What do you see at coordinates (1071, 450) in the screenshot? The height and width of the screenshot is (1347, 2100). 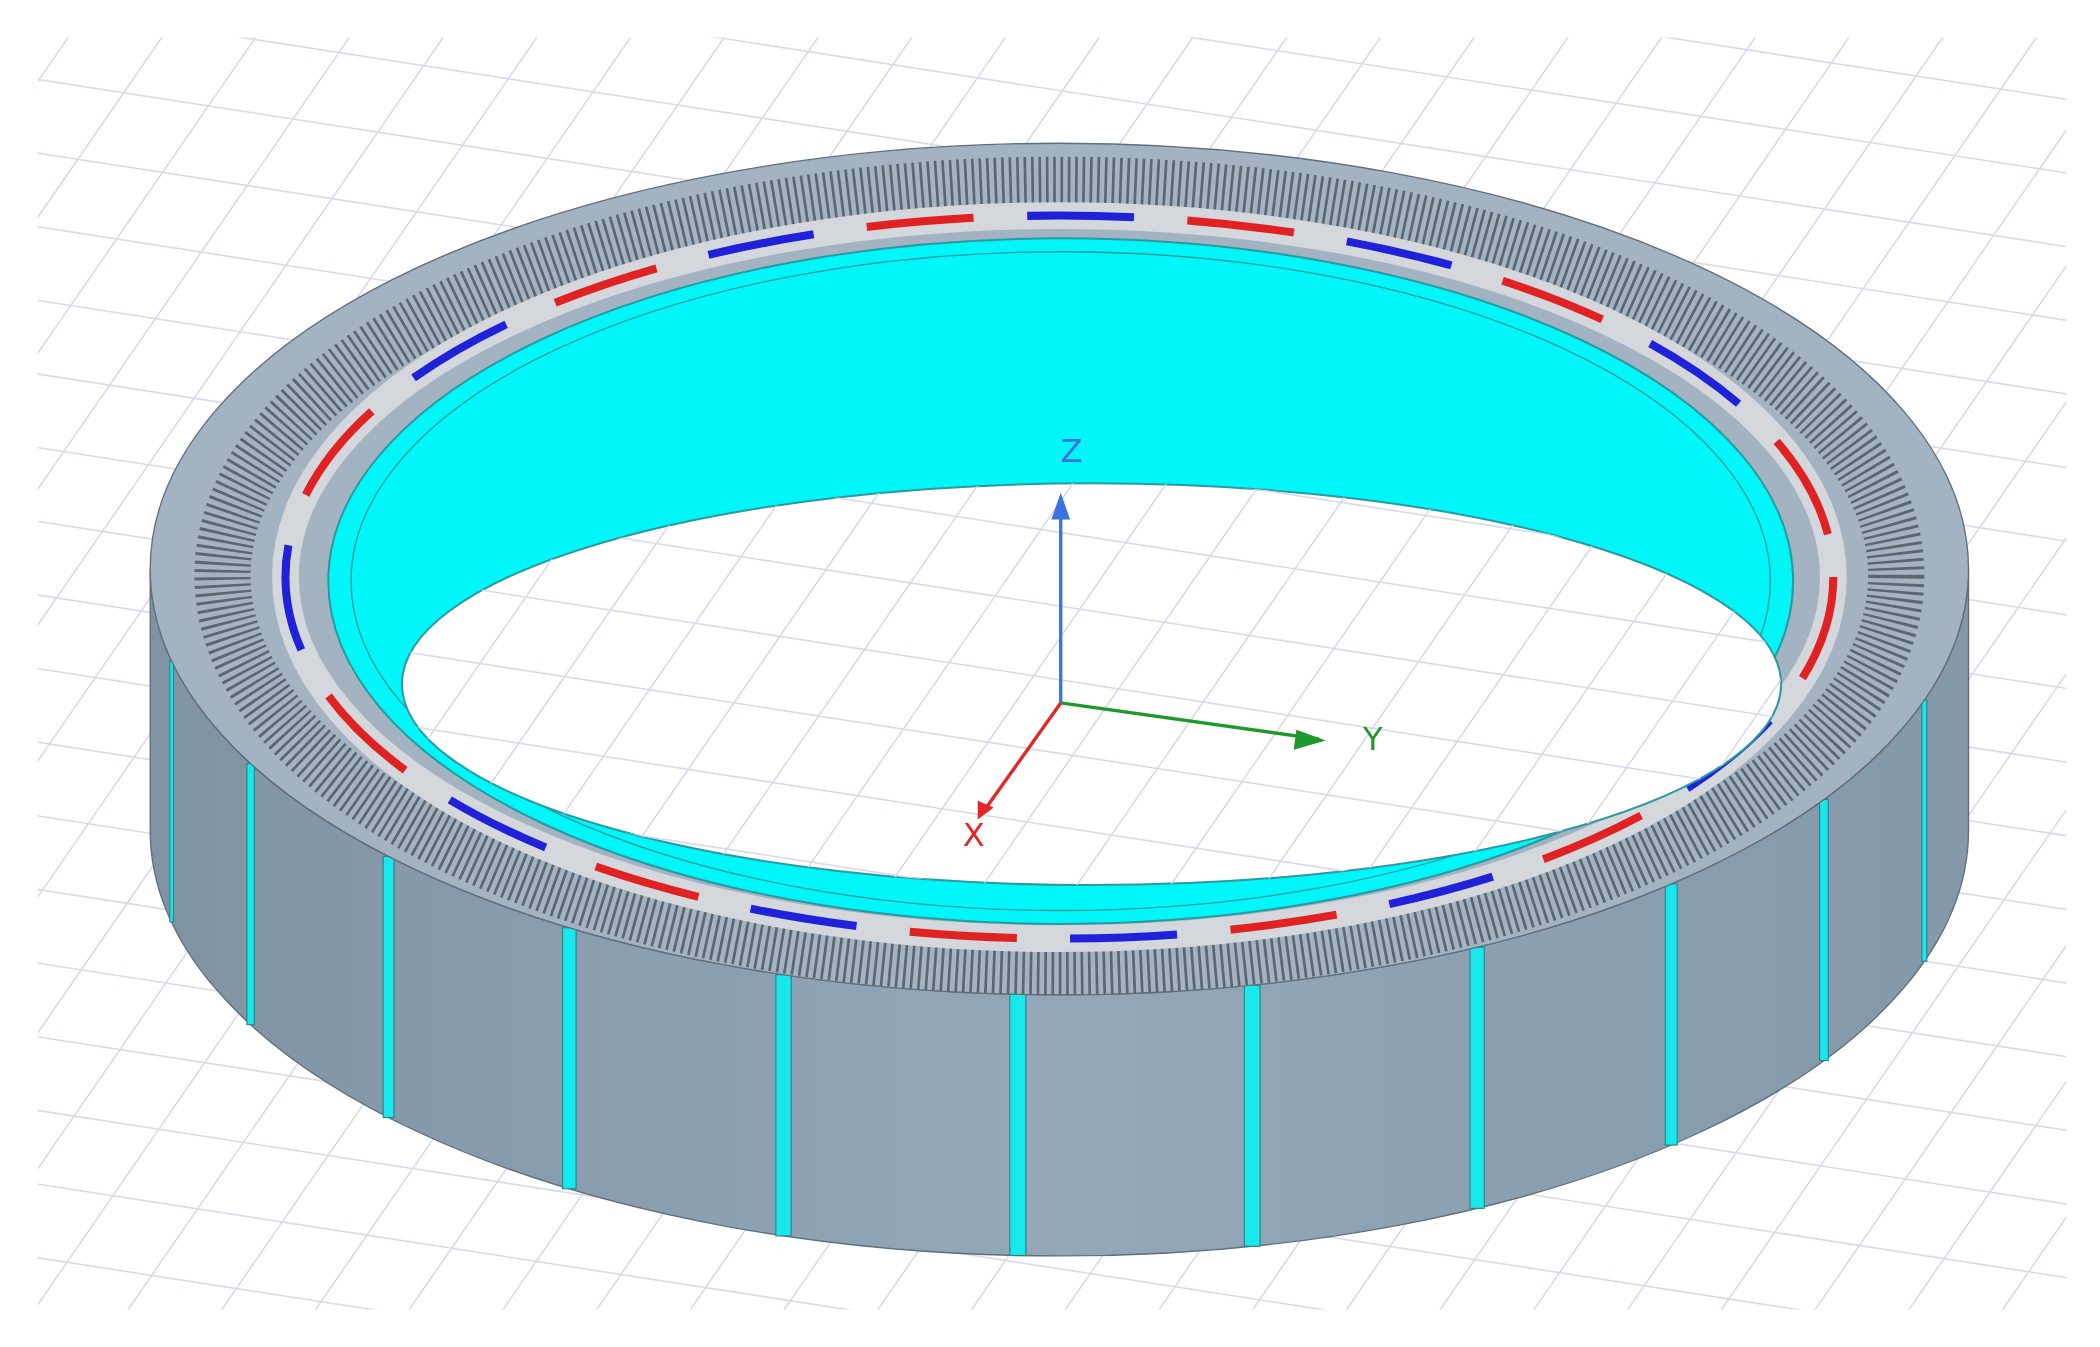 I see `axis-label: Z` at bounding box center [1071, 450].